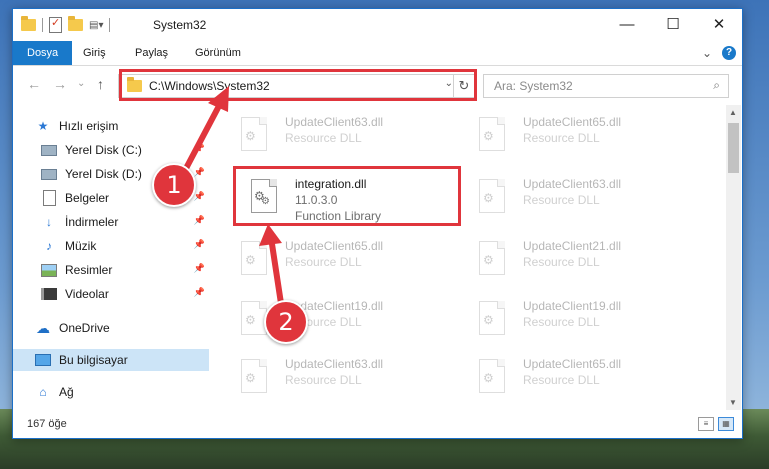  What do you see at coordinates (232, 199) in the screenshot?
I see `annotation-arrows` at bounding box center [232, 199].